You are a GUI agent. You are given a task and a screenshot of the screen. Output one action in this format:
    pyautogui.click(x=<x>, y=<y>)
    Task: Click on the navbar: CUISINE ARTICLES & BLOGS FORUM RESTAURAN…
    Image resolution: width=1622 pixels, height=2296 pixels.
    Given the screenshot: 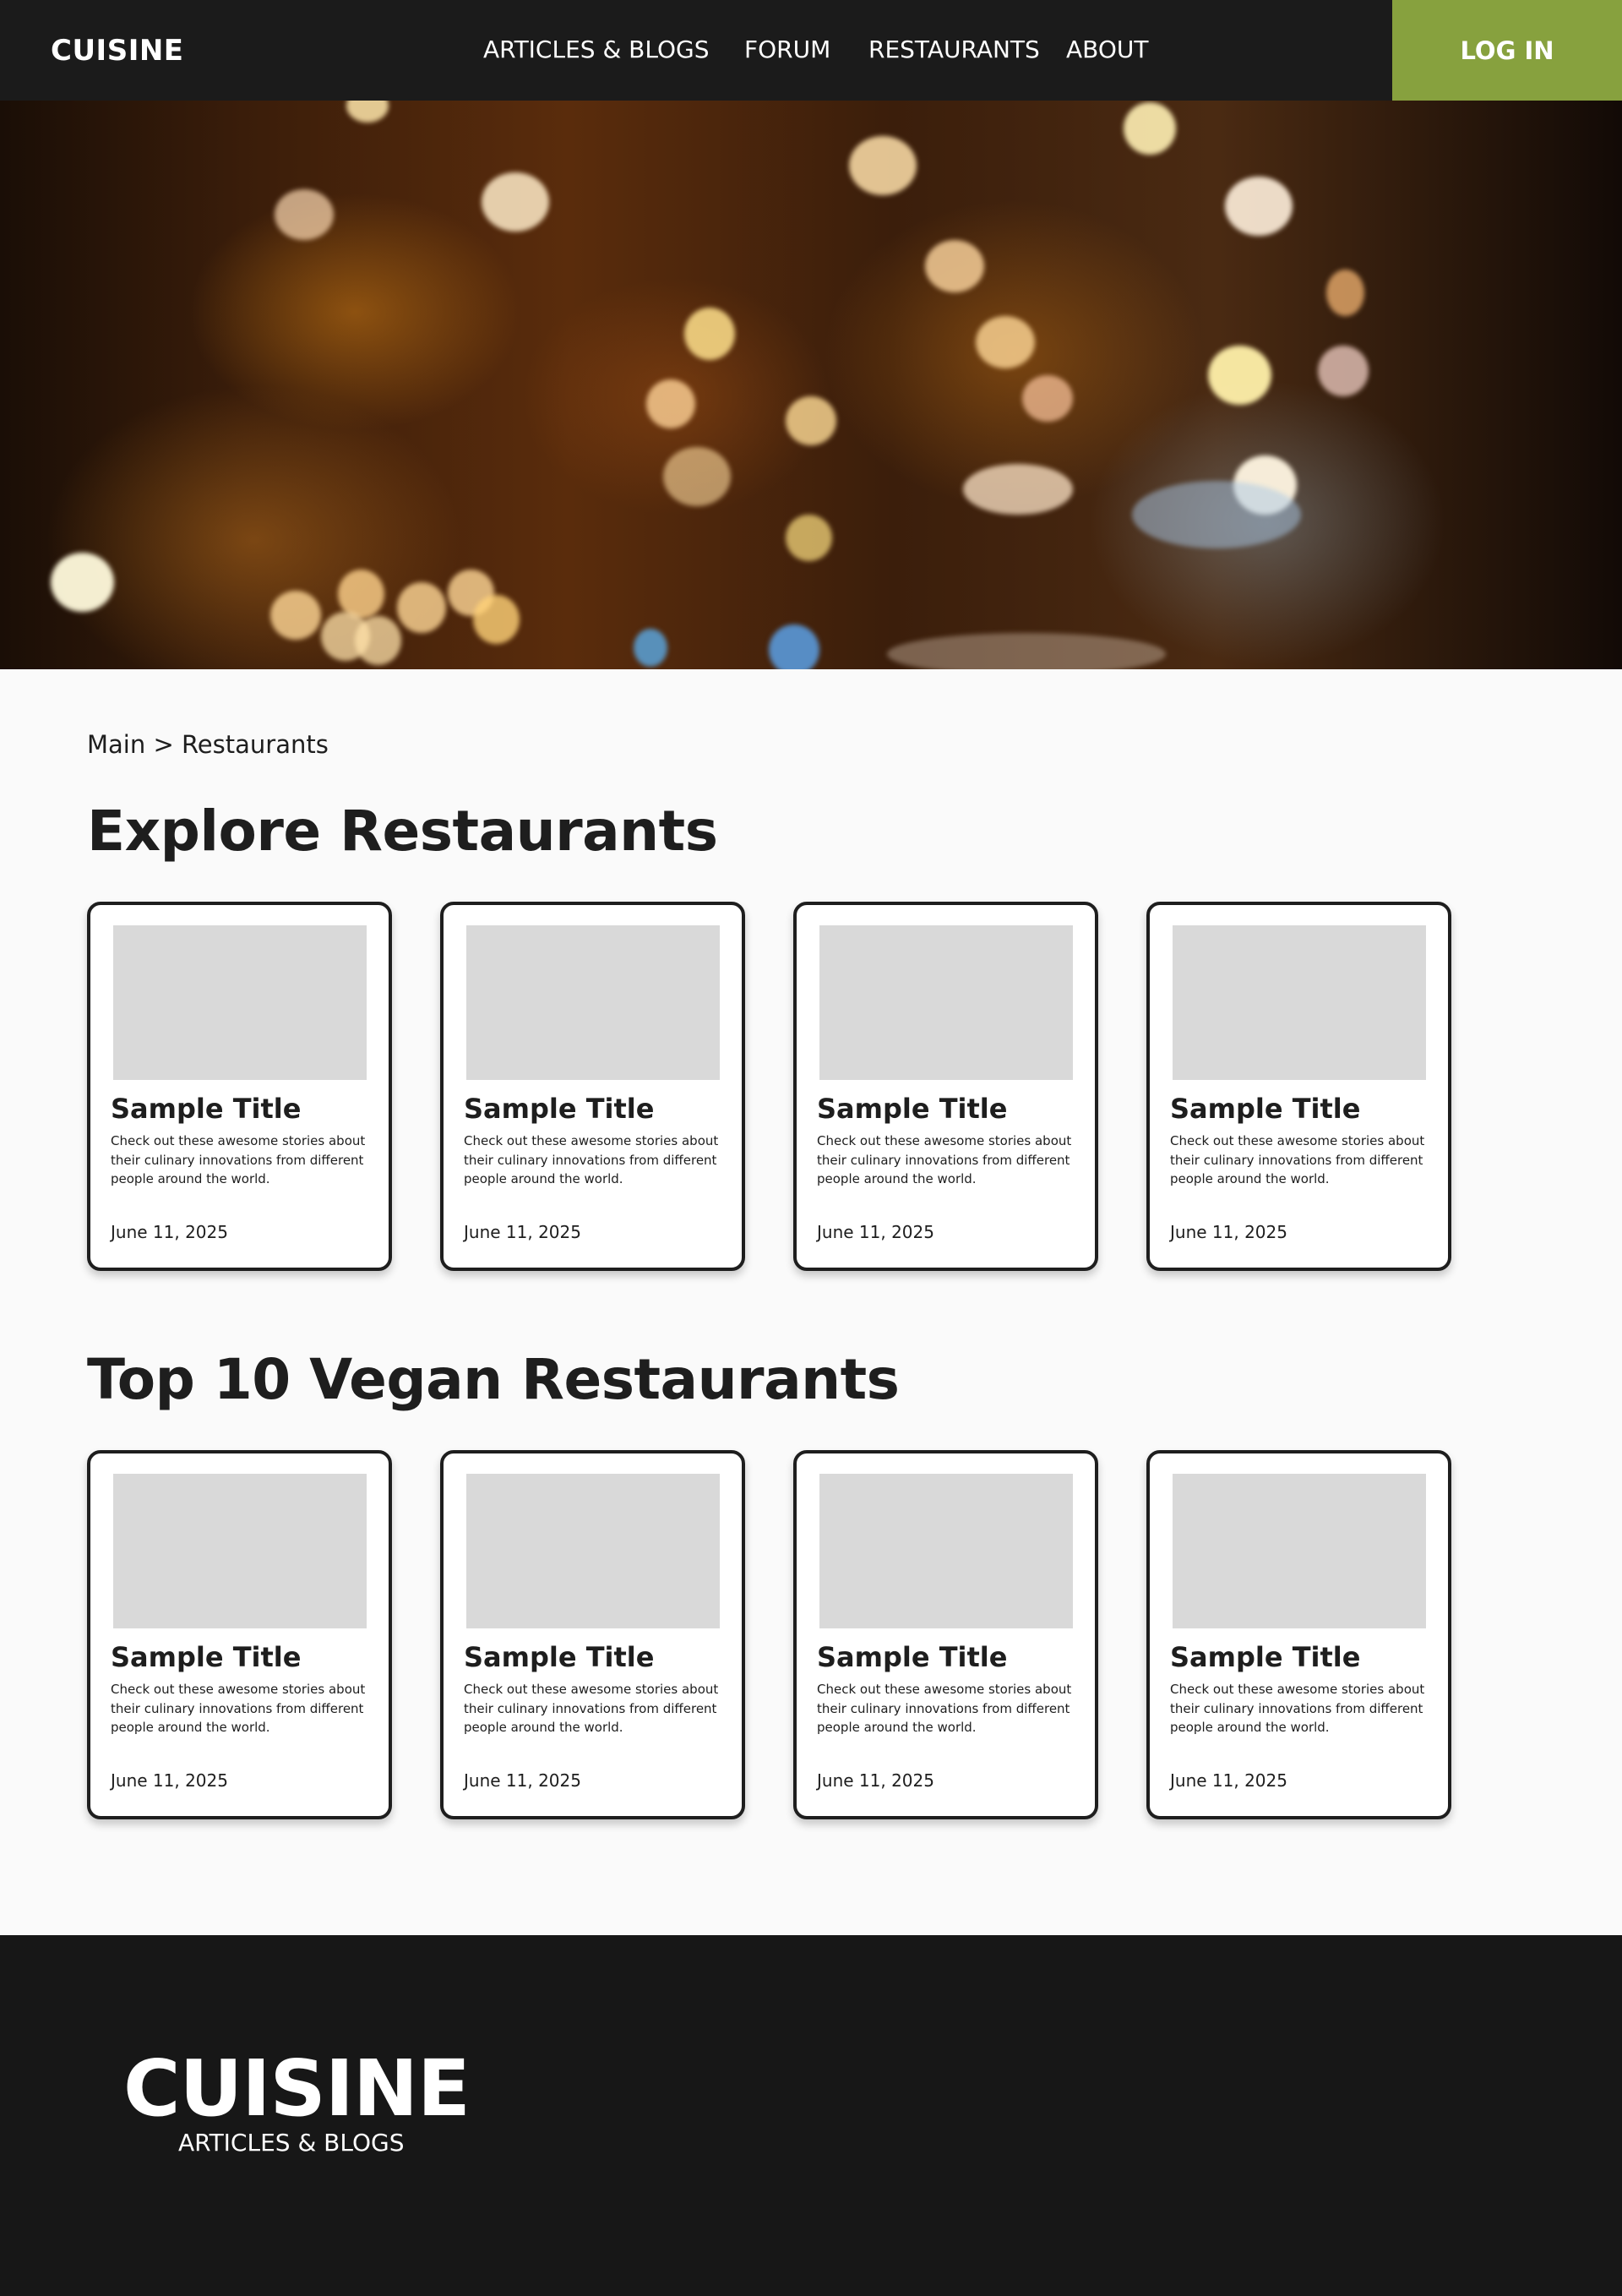 What is the action you would take?
    pyautogui.click(x=811, y=50)
    